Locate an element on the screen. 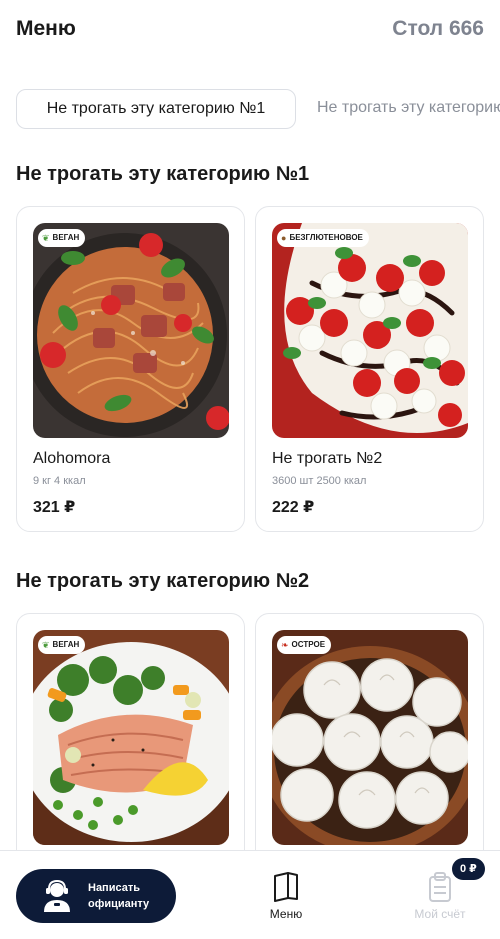  grain-icon: ● is located at coordinates (284, 238).